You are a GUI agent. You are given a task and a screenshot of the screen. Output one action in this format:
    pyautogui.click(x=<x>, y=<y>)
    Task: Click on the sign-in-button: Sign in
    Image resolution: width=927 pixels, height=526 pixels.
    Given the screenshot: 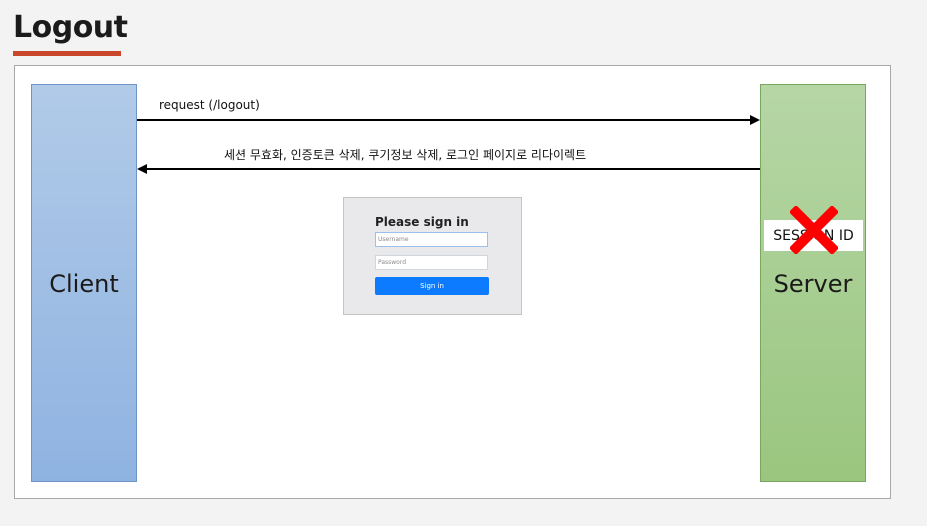 What is the action you would take?
    pyautogui.click(x=432, y=286)
    